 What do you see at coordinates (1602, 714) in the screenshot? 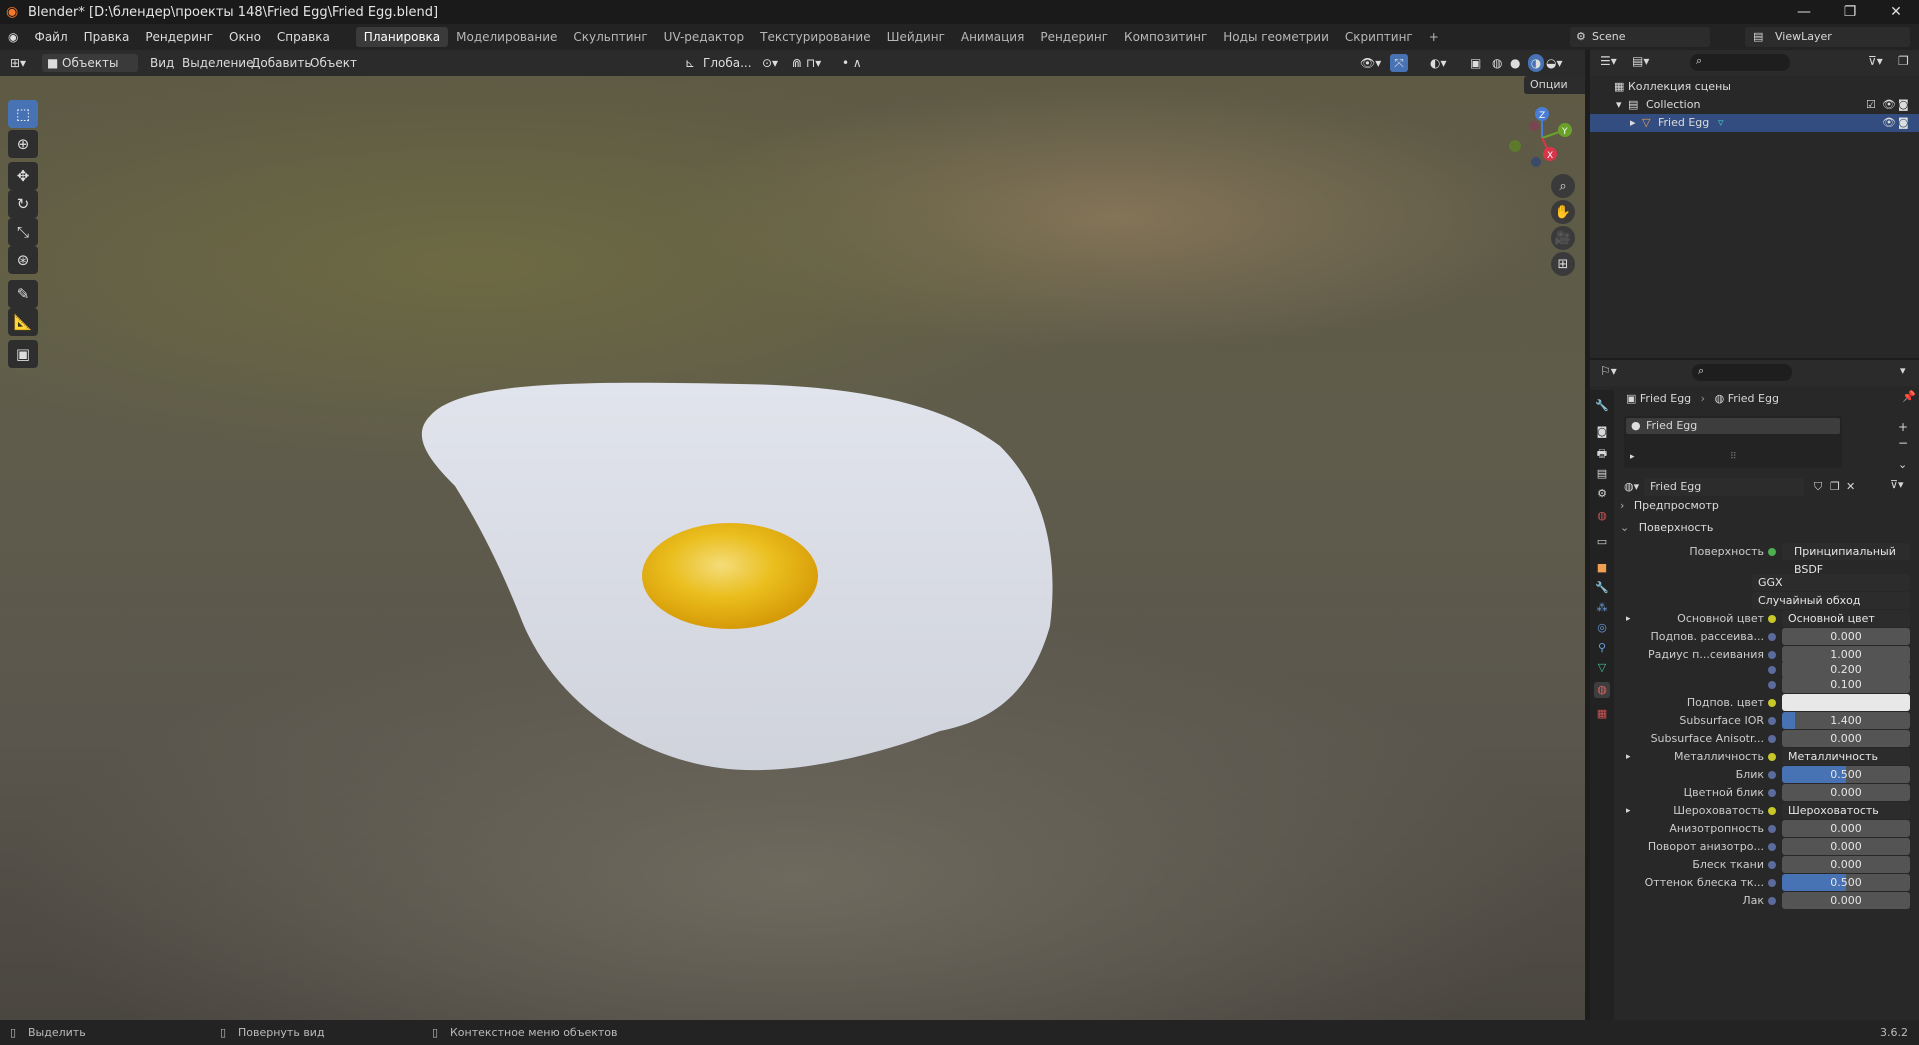
I see `texture-tab-icon: ▦` at bounding box center [1602, 714].